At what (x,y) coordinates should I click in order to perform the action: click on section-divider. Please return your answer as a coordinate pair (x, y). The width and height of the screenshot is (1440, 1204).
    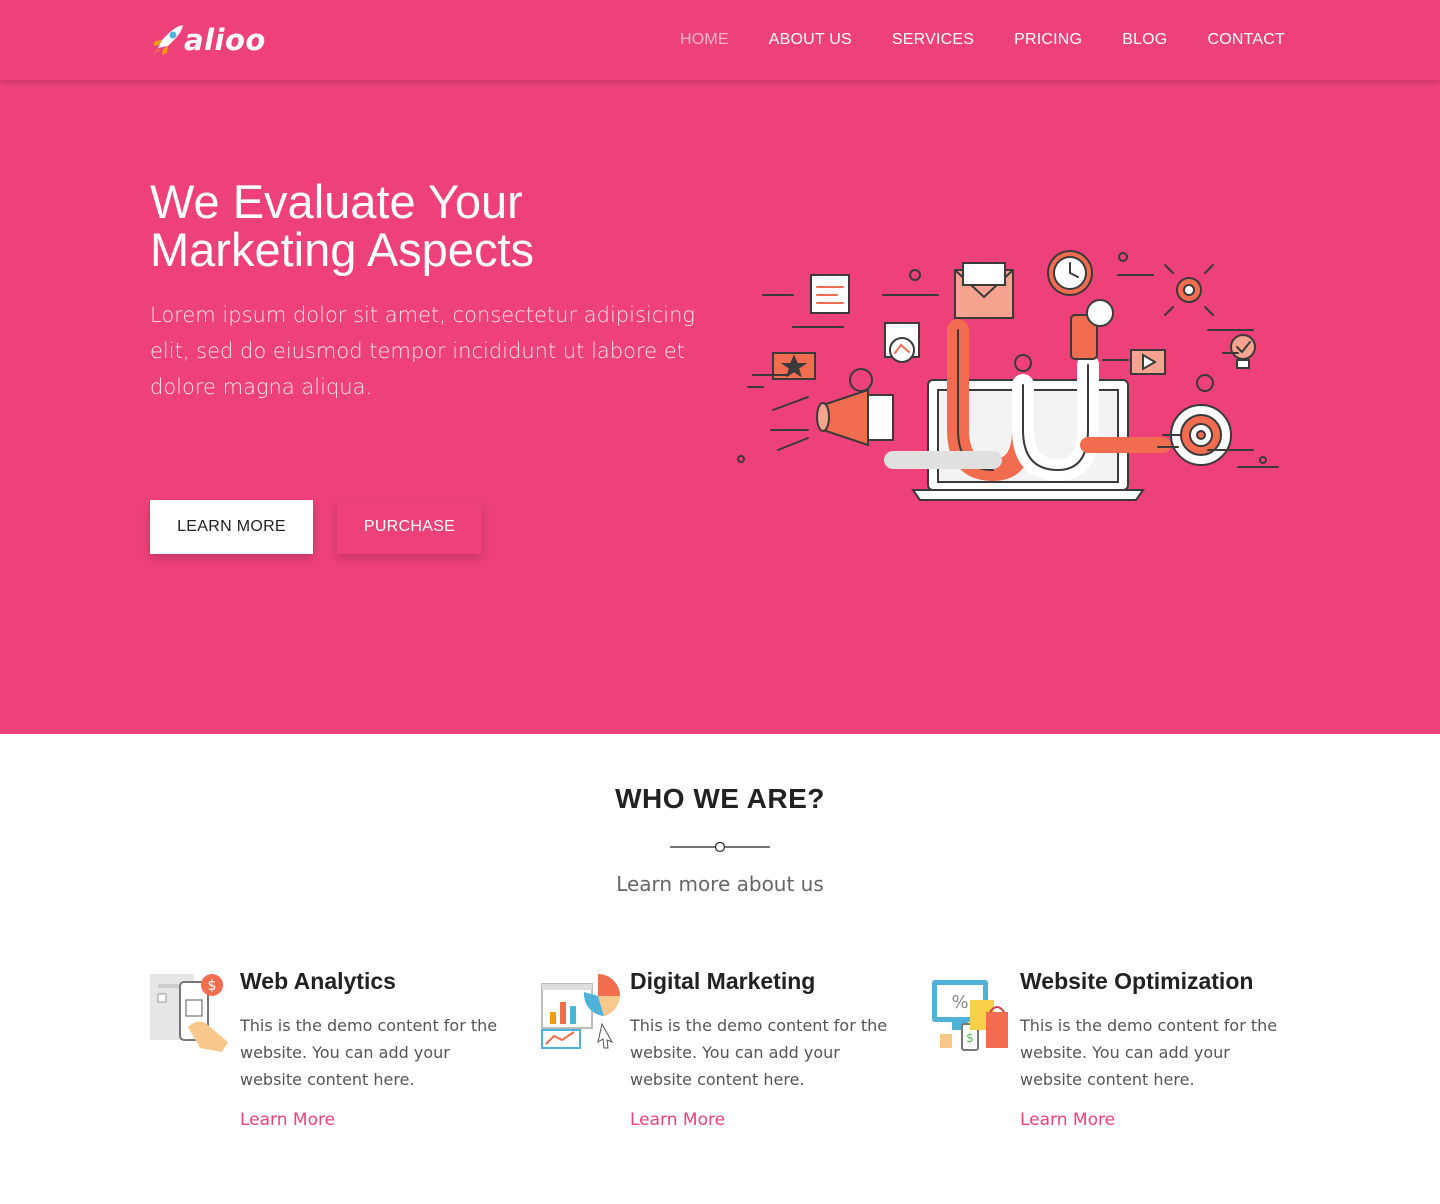
    Looking at the image, I should click on (720, 847).